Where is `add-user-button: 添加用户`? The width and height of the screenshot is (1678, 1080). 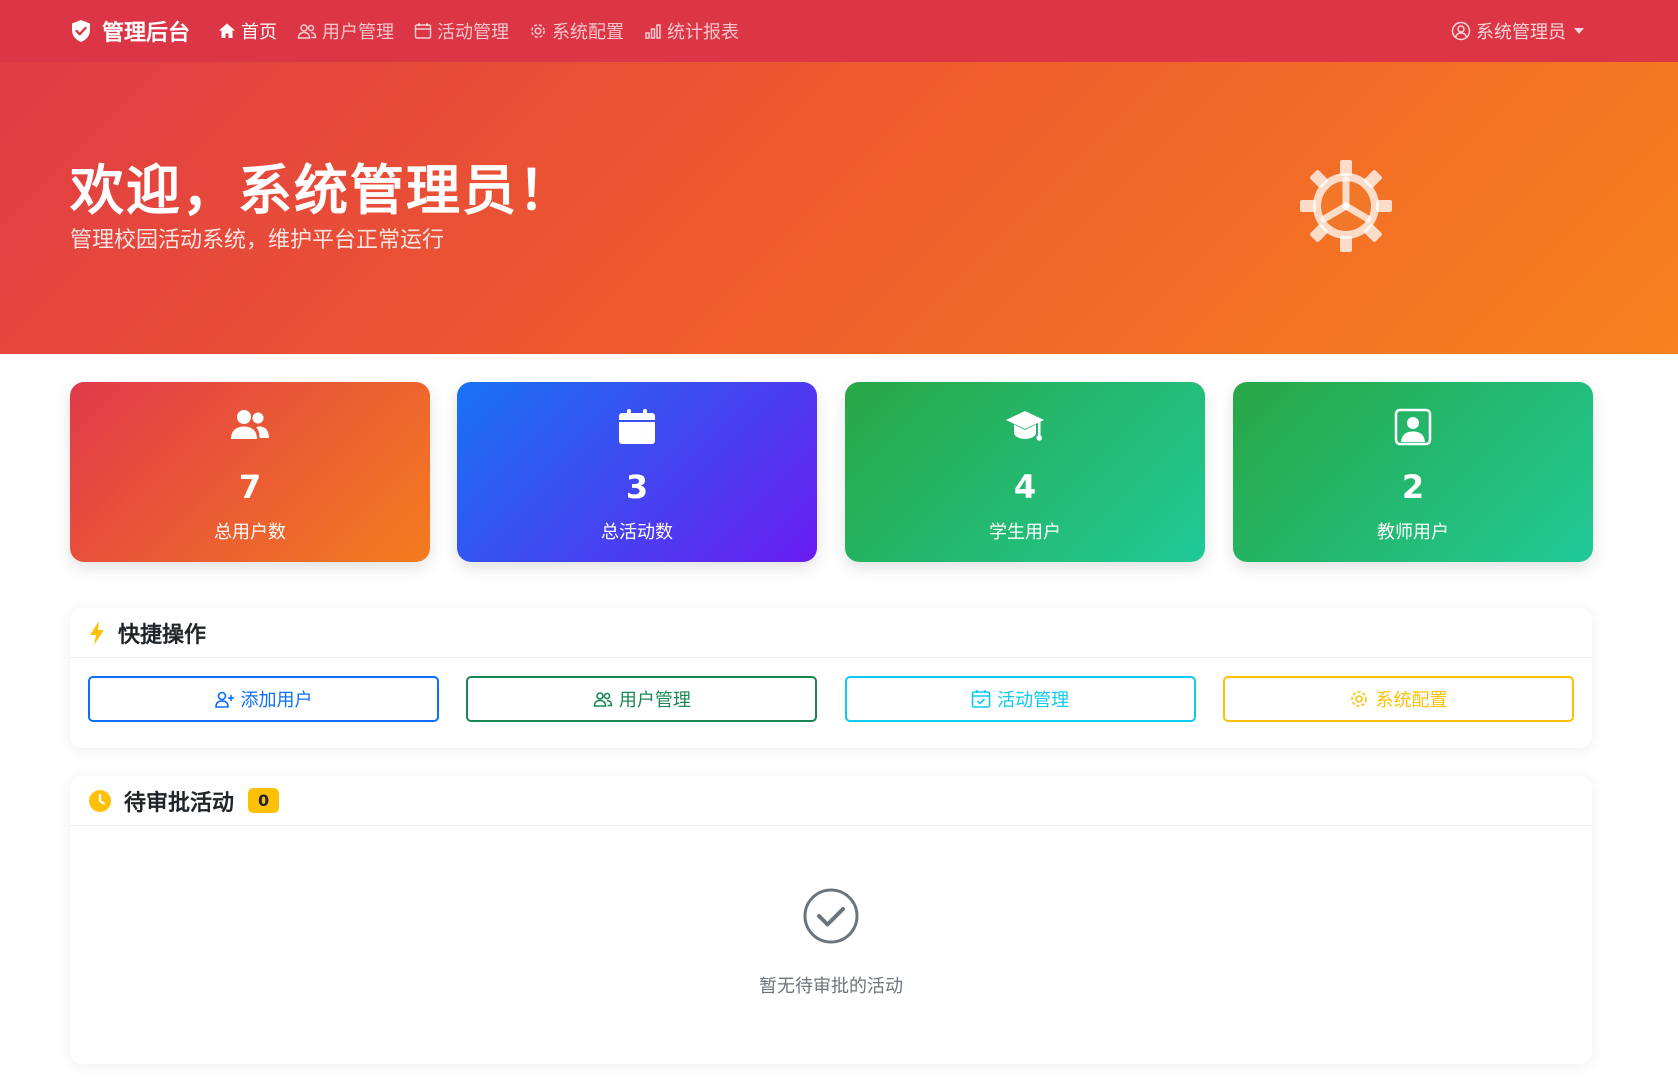
add-user-button: 添加用户 is located at coordinates (263, 699).